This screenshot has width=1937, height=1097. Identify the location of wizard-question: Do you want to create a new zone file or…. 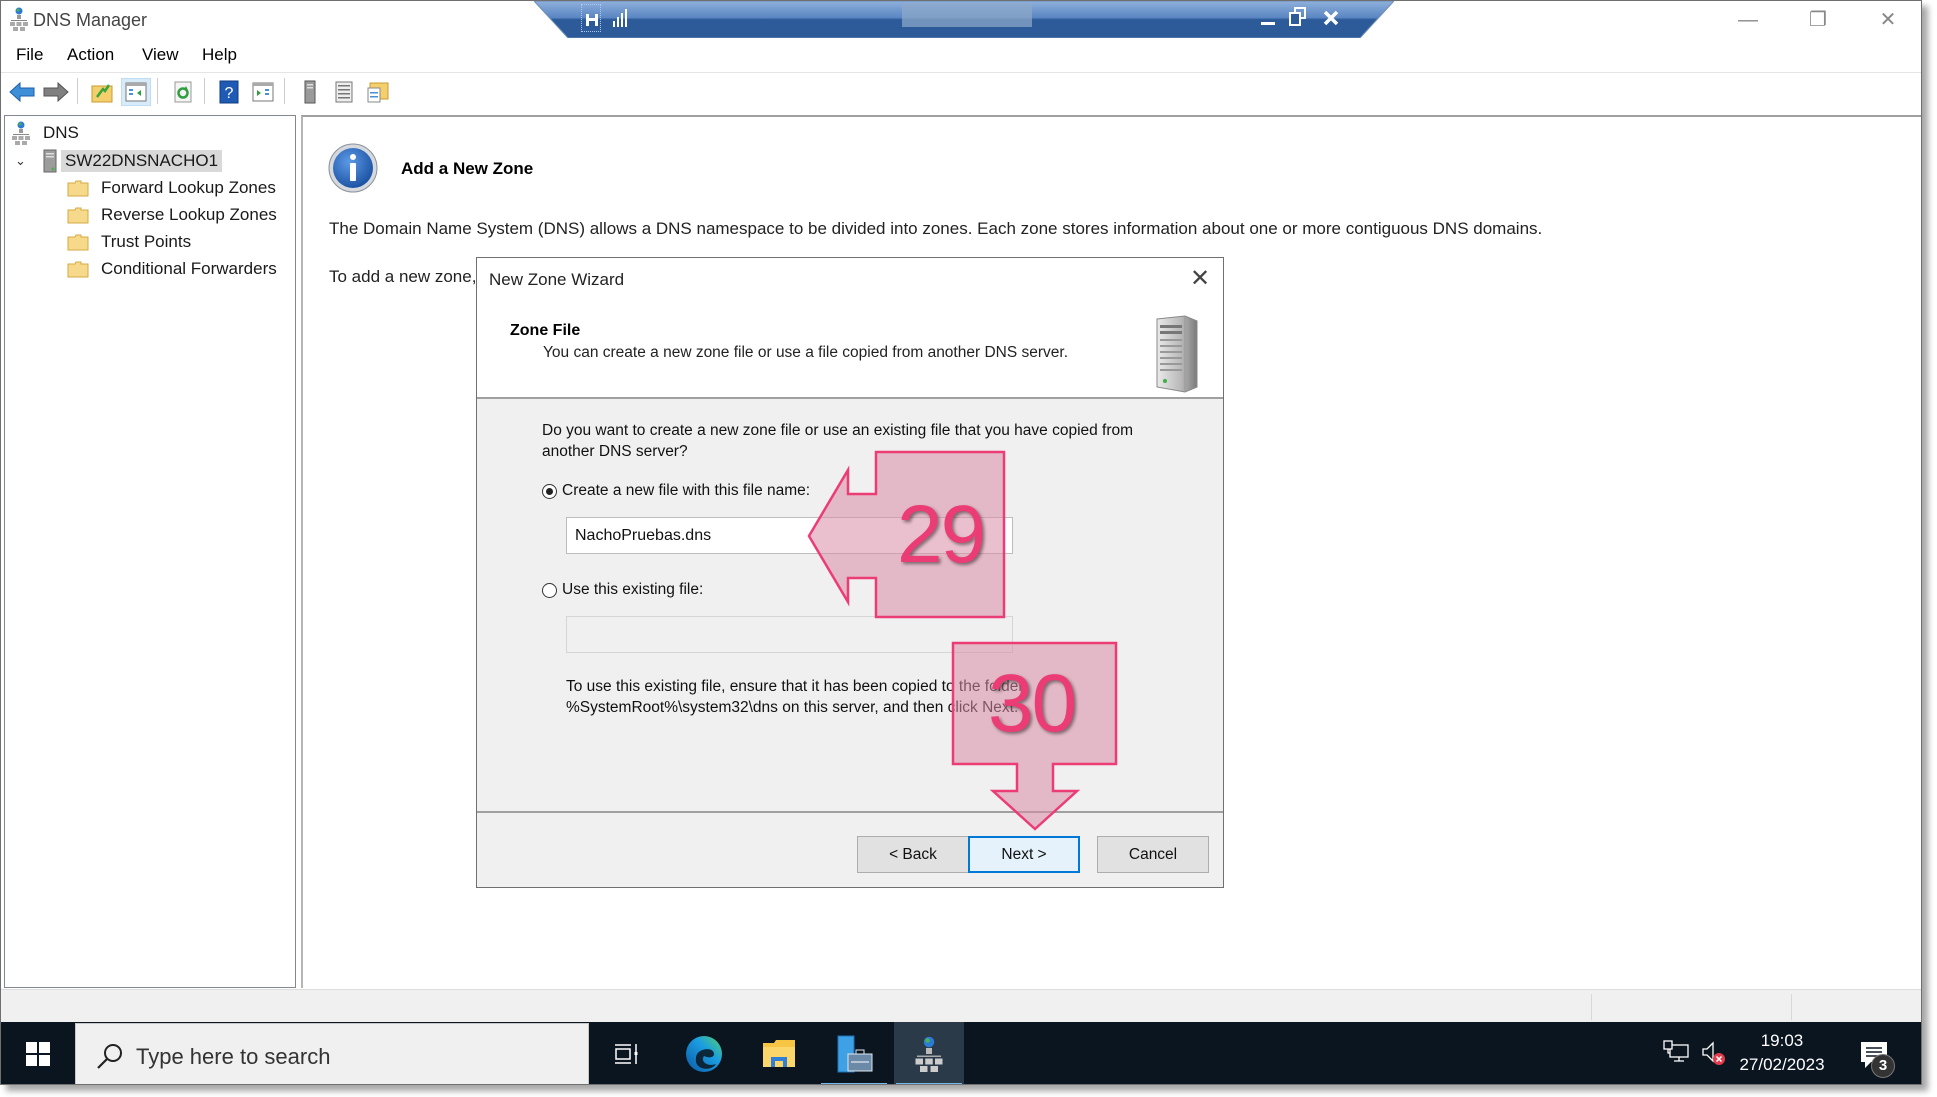
(838, 441).